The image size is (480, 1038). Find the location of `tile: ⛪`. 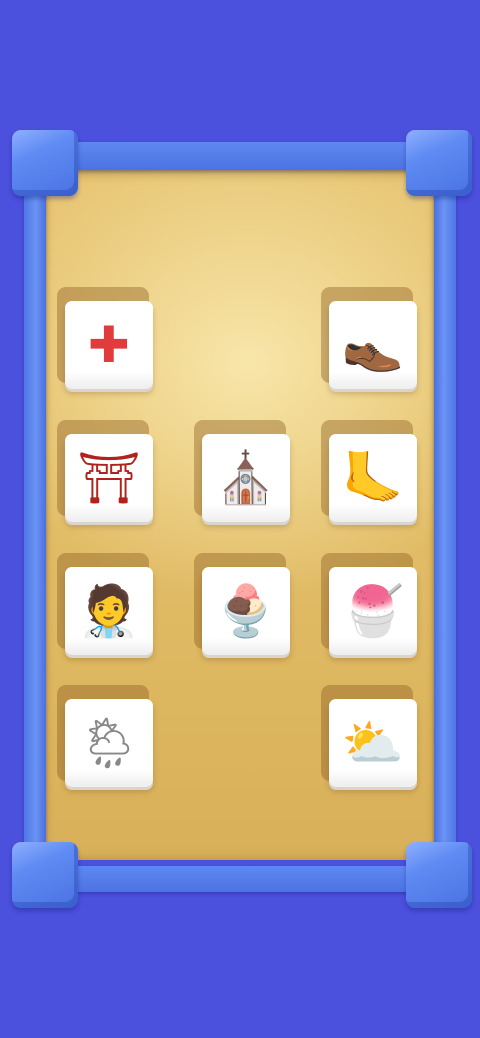

tile: ⛪ is located at coordinates (246, 478).